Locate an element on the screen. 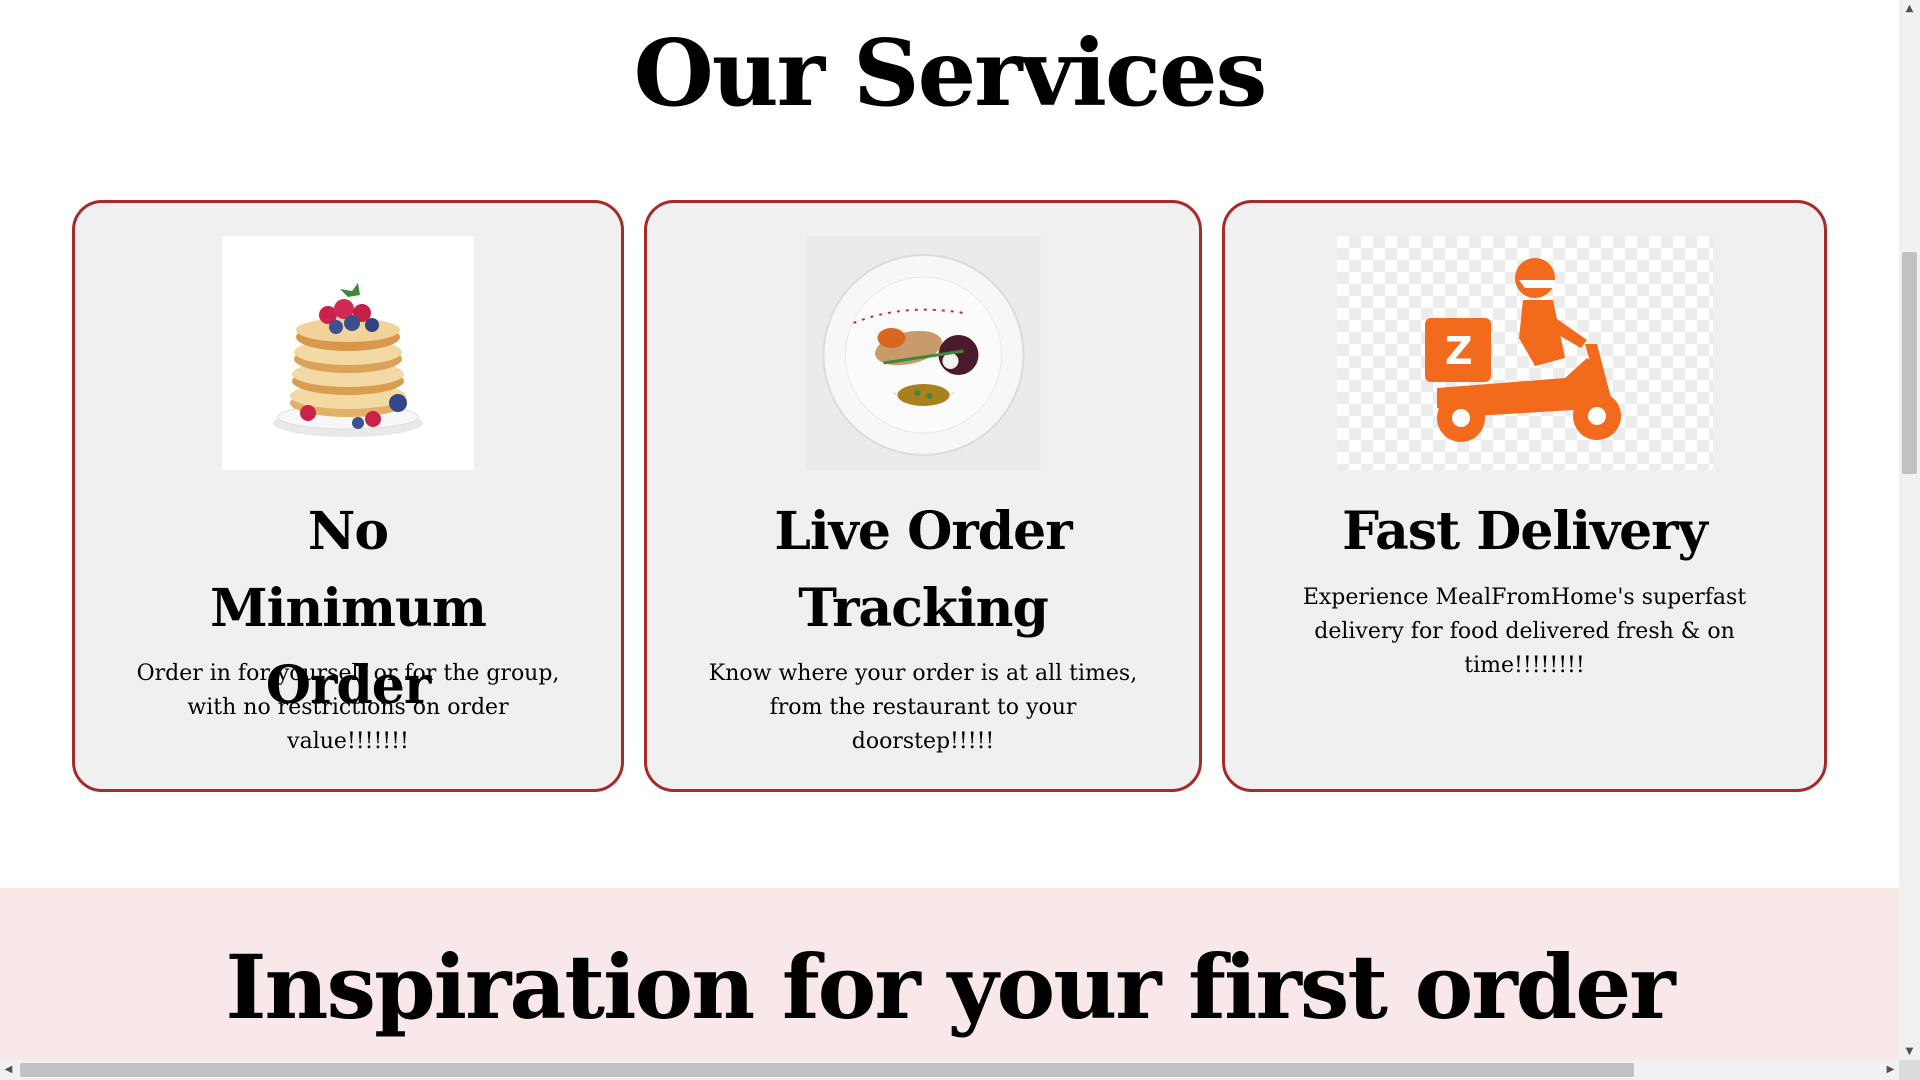  scroll-left-arrow-icon: ◀ is located at coordinates (8, 1070).